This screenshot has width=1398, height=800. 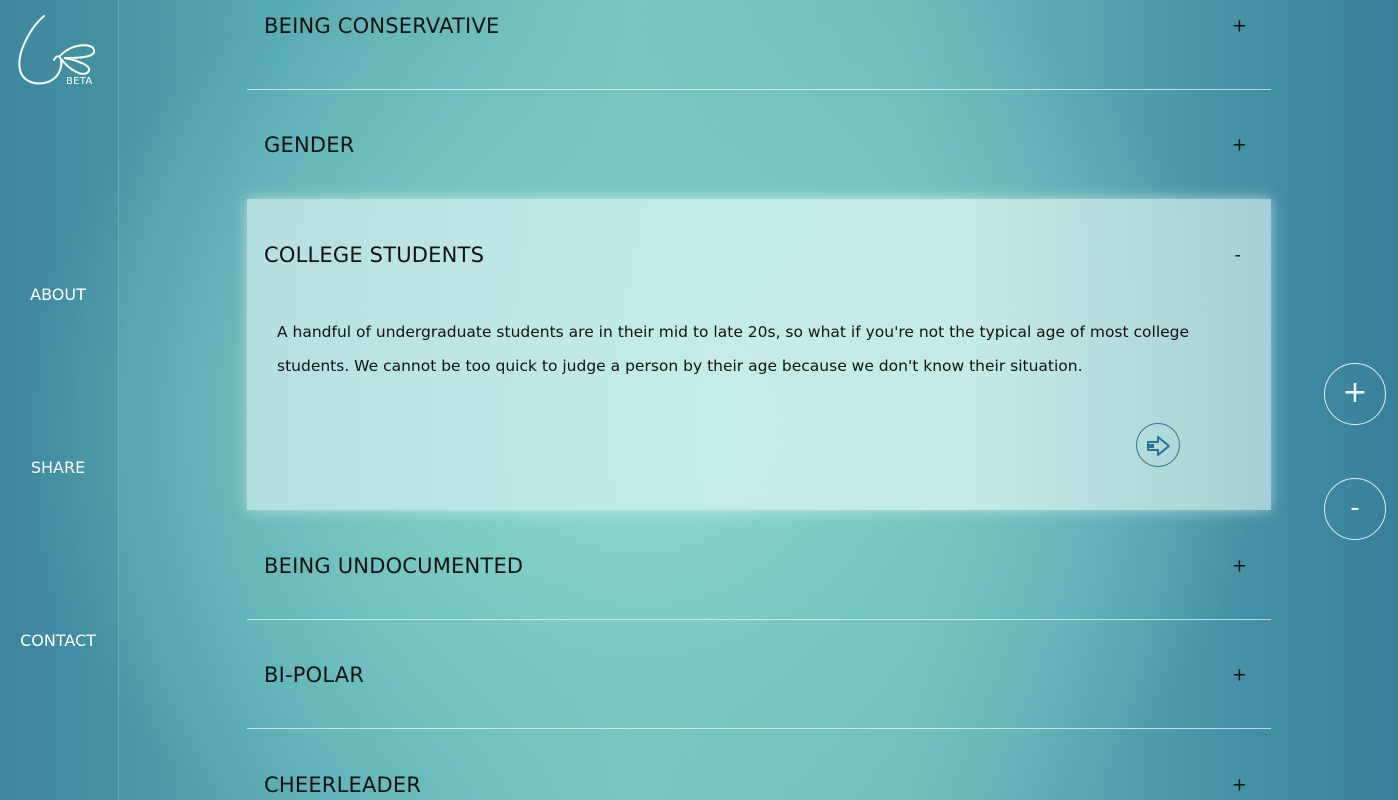 I want to click on accordion-title: GENDER, so click(x=309, y=145).